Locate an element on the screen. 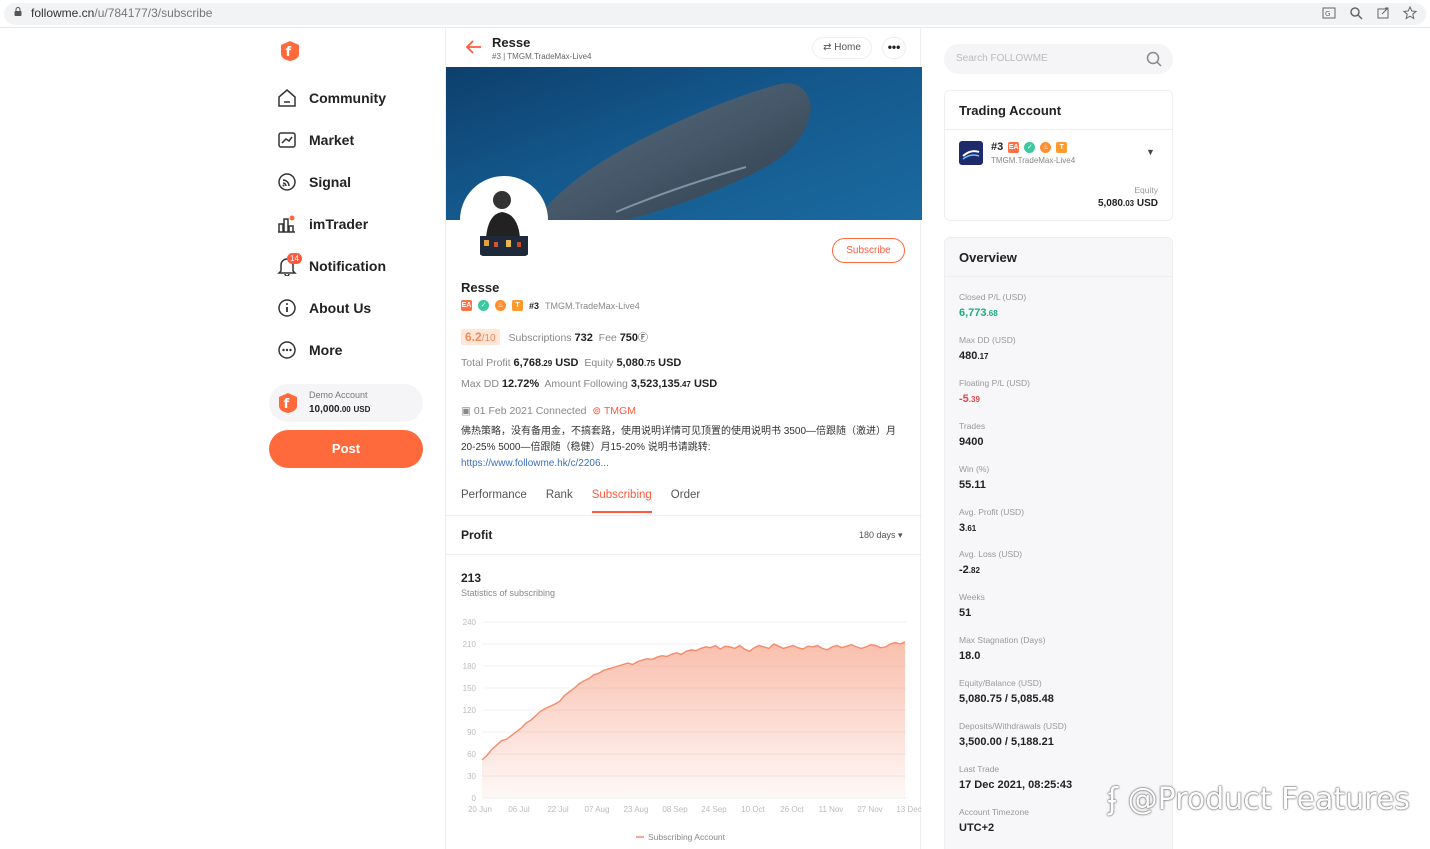  overview-item-value: 3.61 is located at coordinates (991, 528).